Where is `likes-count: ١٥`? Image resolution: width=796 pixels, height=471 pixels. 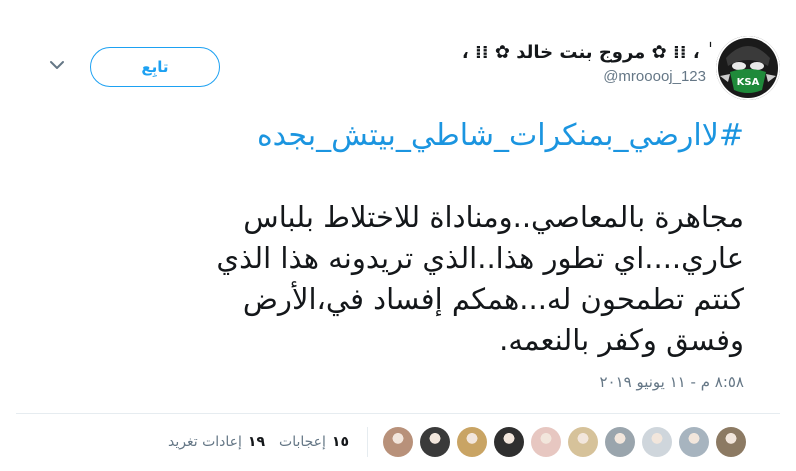 likes-count: ١٥ is located at coordinates (340, 442).